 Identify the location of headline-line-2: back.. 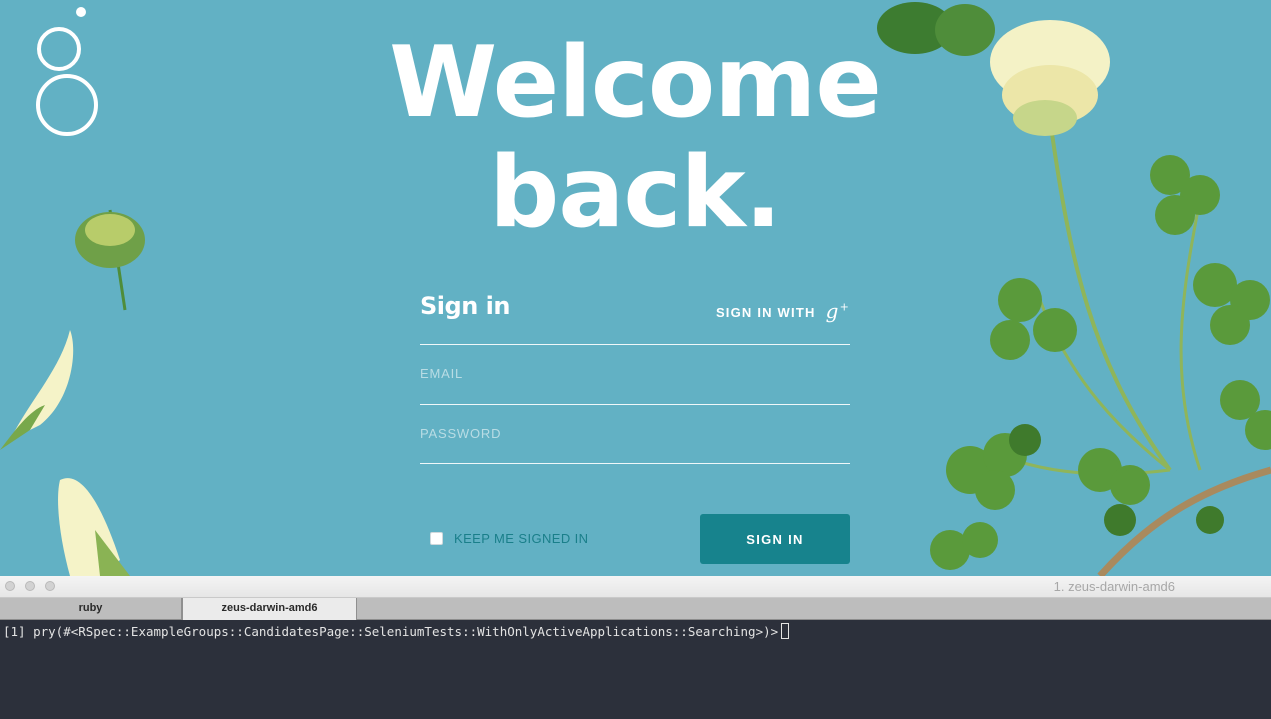
(635, 193).